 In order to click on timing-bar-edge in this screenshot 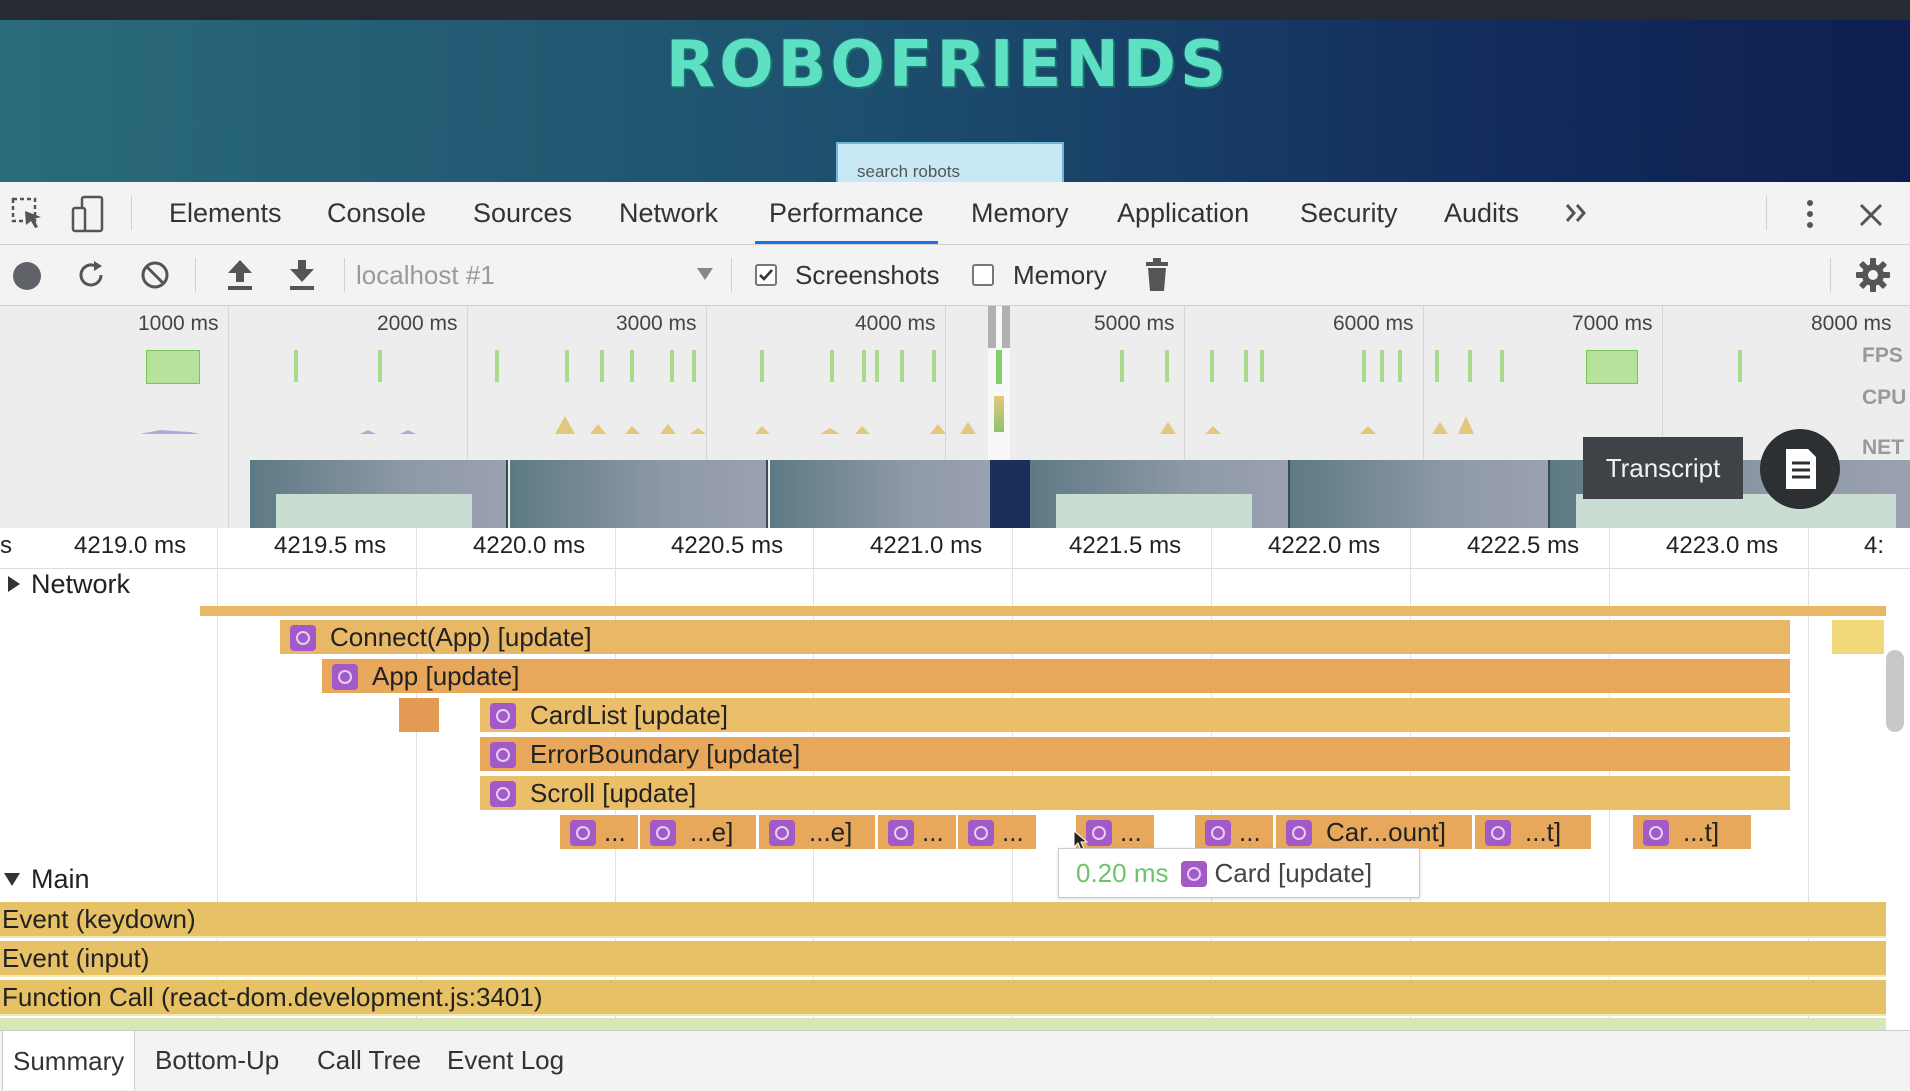, I will do `click(1860, 611)`.